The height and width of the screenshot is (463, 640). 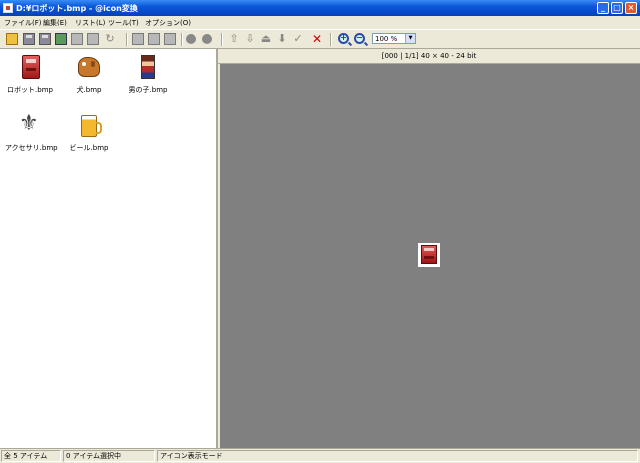 What do you see at coordinates (45, 39) in the screenshot?
I see `save-as-icon` at bounding box center [45, 39].